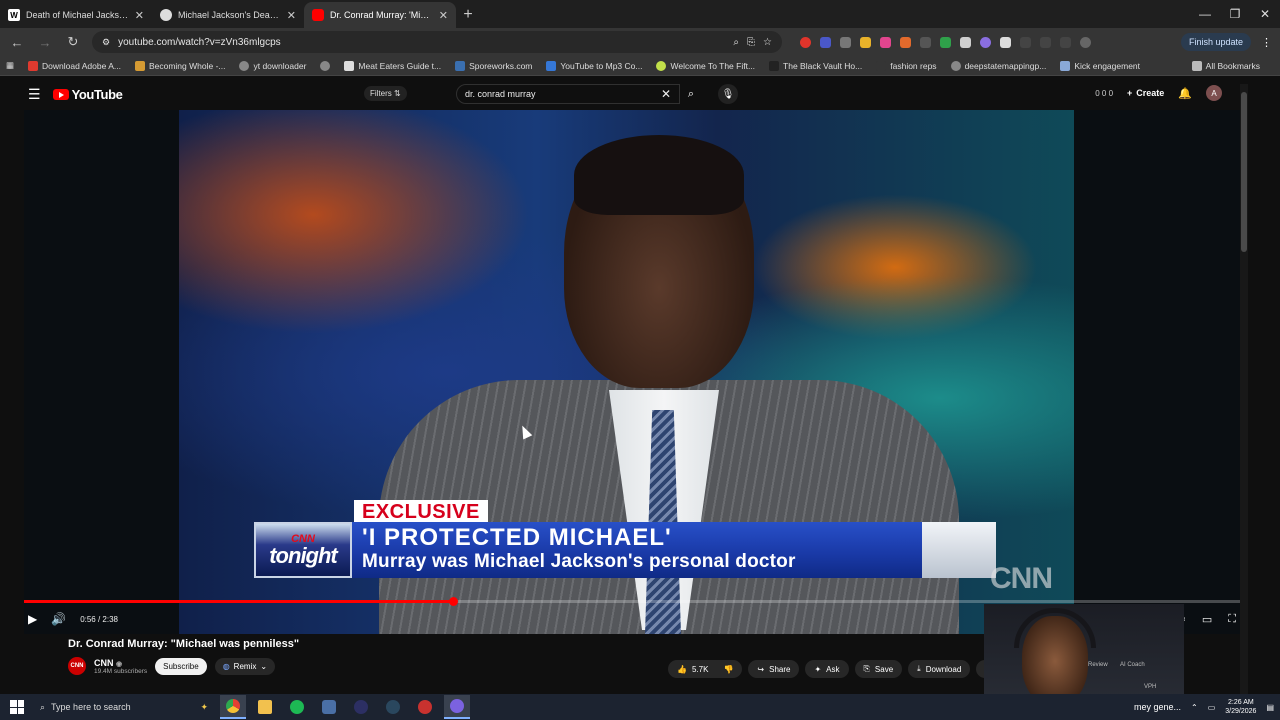 This screenshot has width=1280, height=720. Describe the element at coordinates (385, 93) in the screenshot. I see `filters-button: Filters ⇅` at that location.